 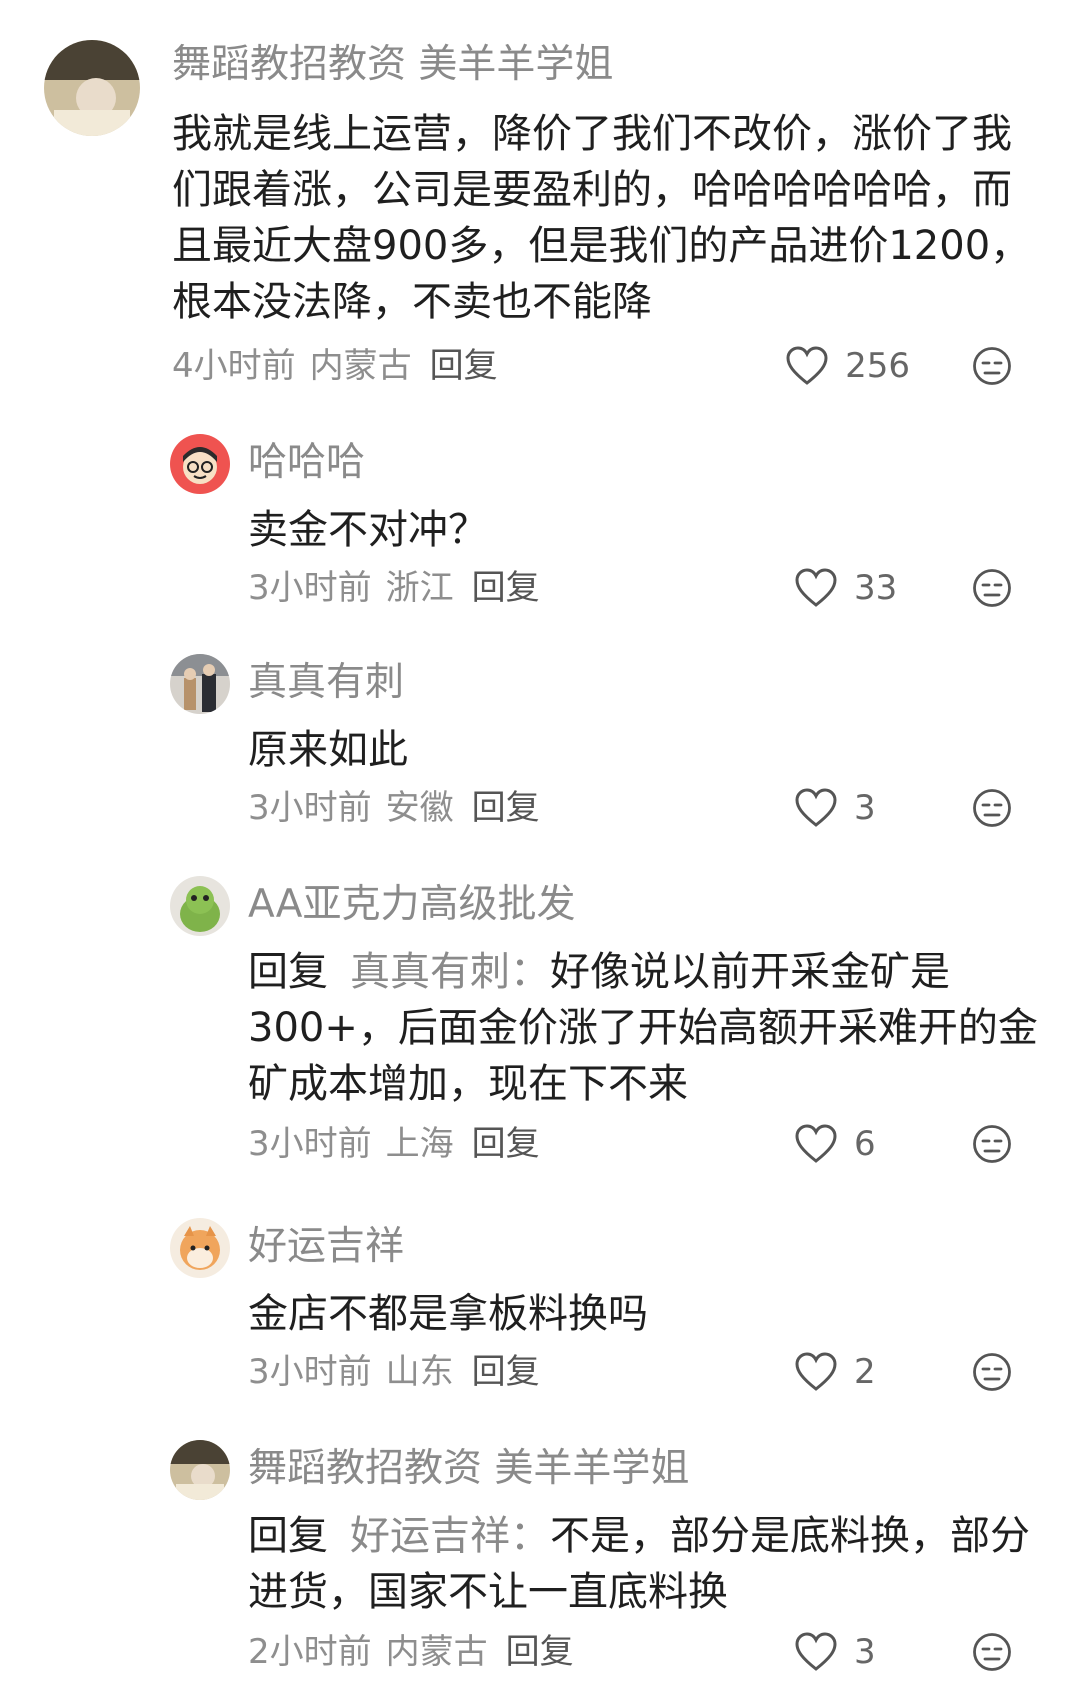 I want to click on comment-meta: 3小时前 安徽 回复, so click(x=401, y=808).